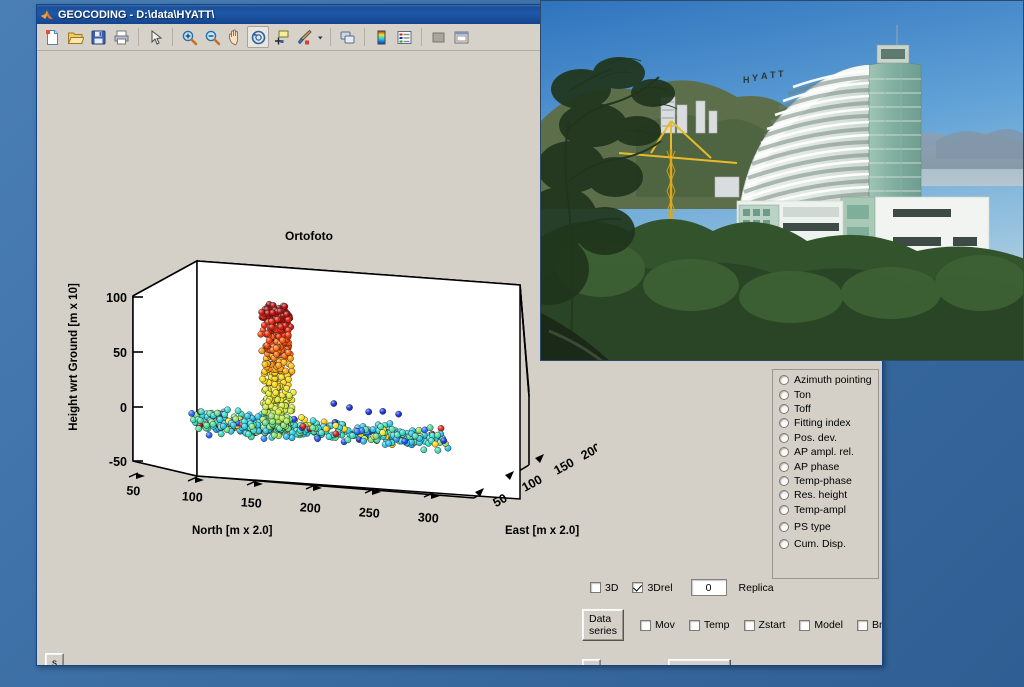  What do you see at coordinates (876, 625) in the screenshot?
I see `label-bndc: Bn/DC` at bounding box center [876, 625].